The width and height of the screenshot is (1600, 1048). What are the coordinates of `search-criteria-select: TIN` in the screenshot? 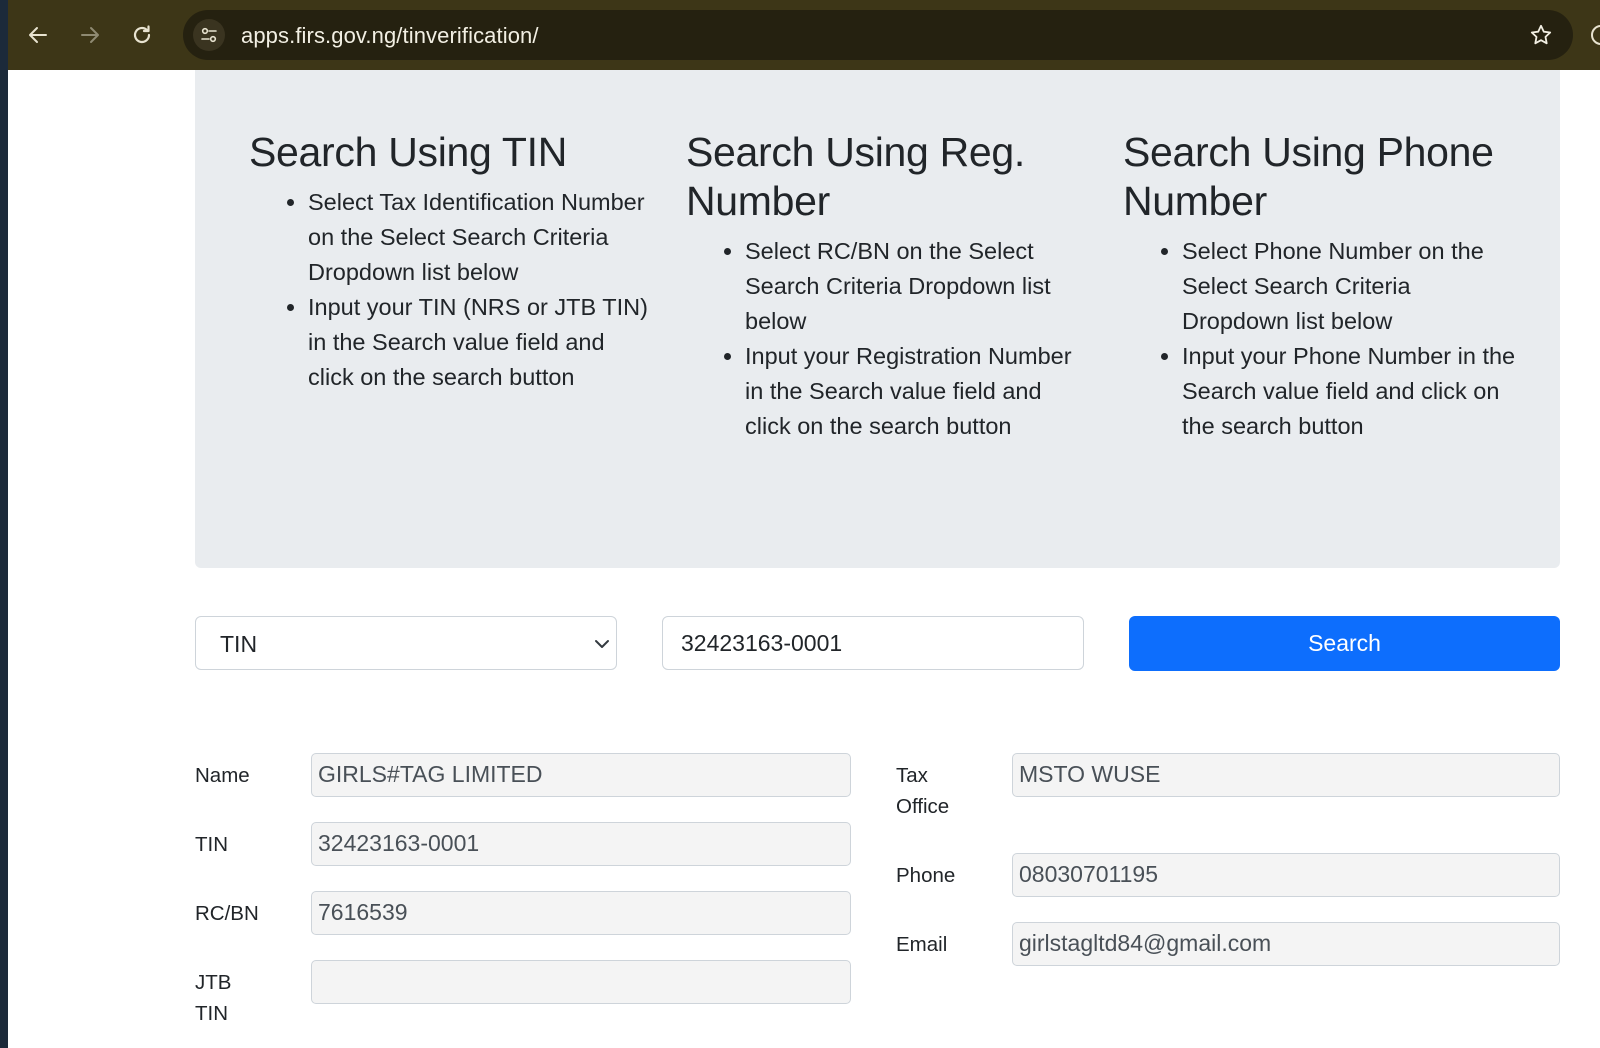 It's located at (406, 643).